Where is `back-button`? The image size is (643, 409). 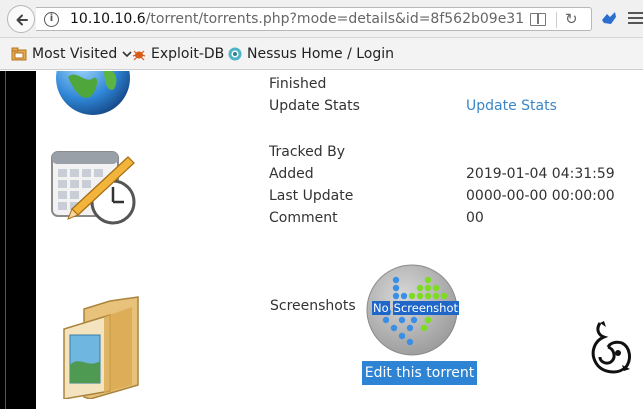
back-button is located at coordinates (21, 19).